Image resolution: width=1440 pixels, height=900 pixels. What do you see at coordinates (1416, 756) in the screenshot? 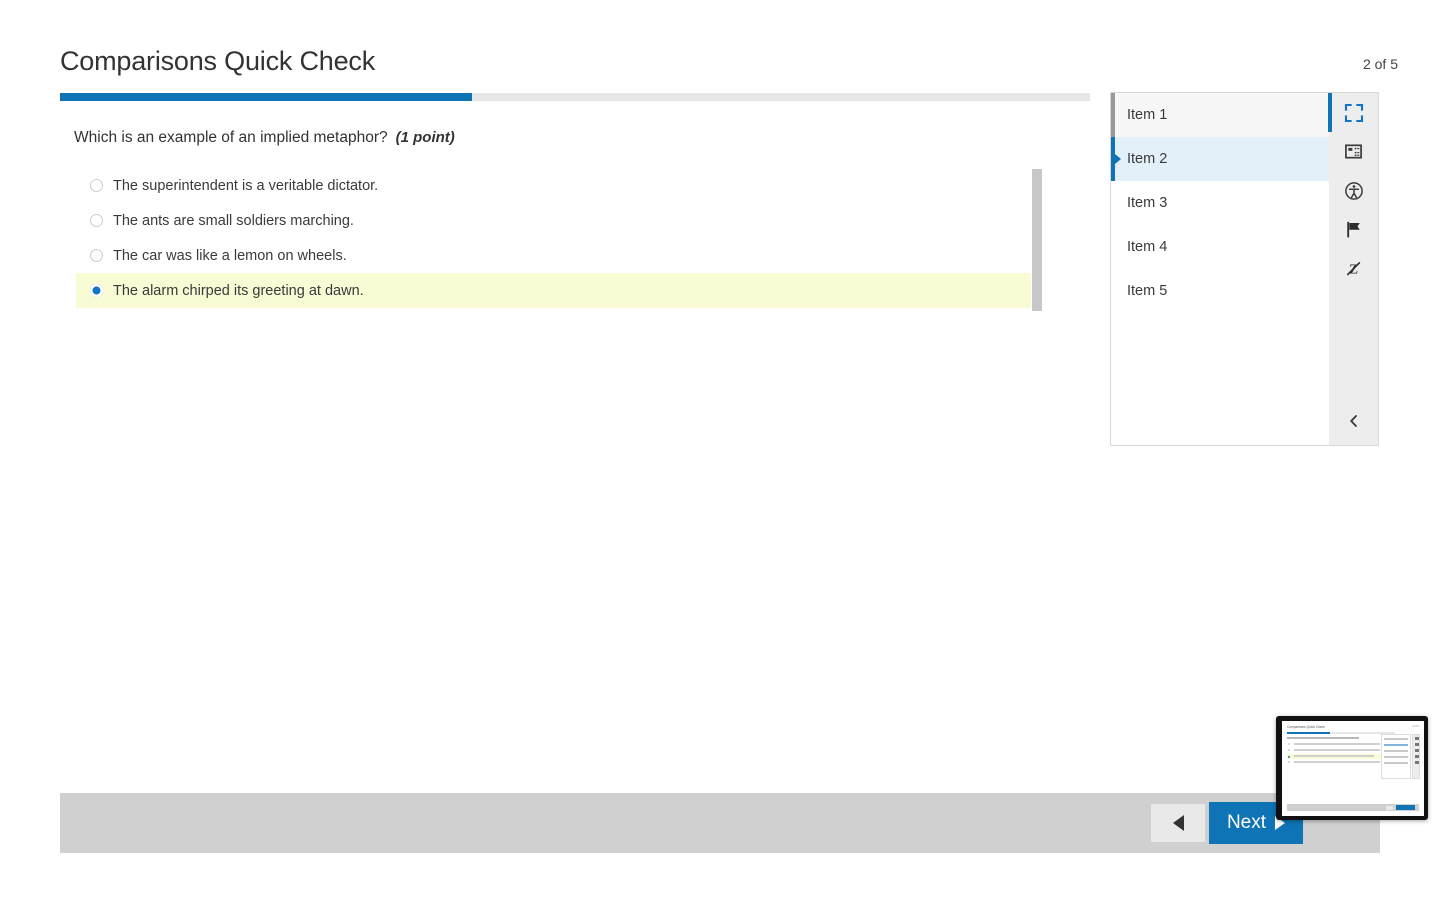
I see `thumbnail-tool-rail` at bounding box center [1416, 756].